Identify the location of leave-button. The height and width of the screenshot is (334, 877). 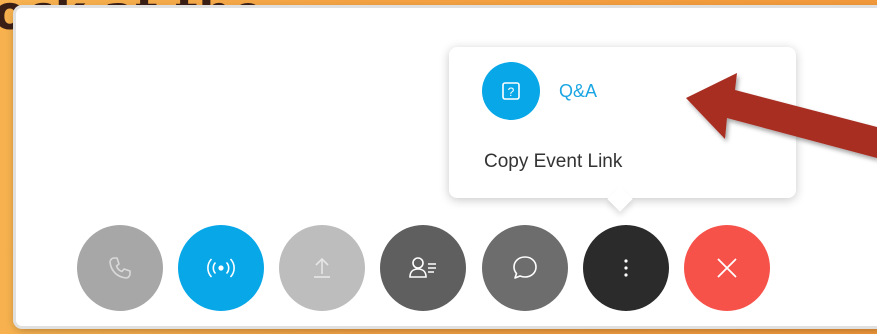
(727, 268).